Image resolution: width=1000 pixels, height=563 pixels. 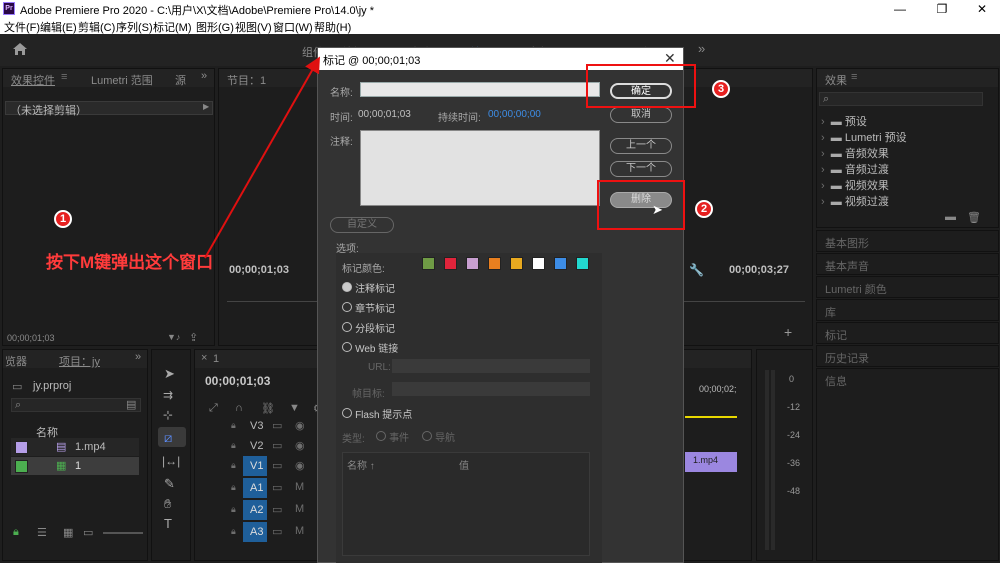 What do you see at coordinates (216, 359) in the screenshot?
I see `tab-sequence: 1` at bounding box center [216, 359].